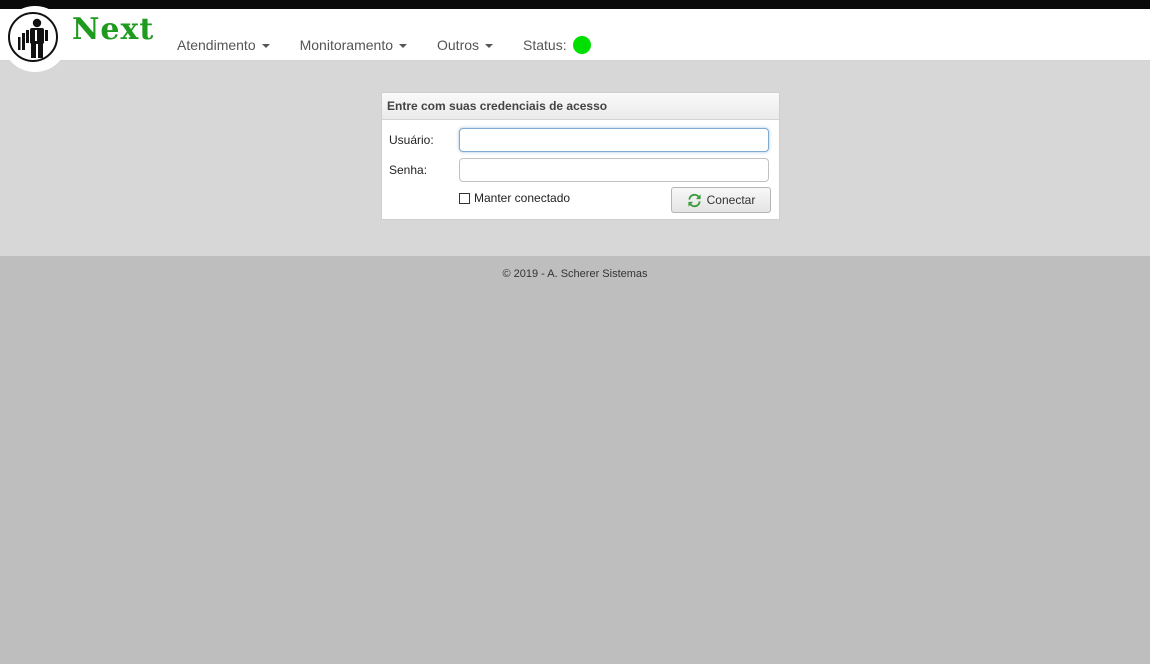  I want to click on nav-atendimento-label: Atendimento, so click(216, 45).